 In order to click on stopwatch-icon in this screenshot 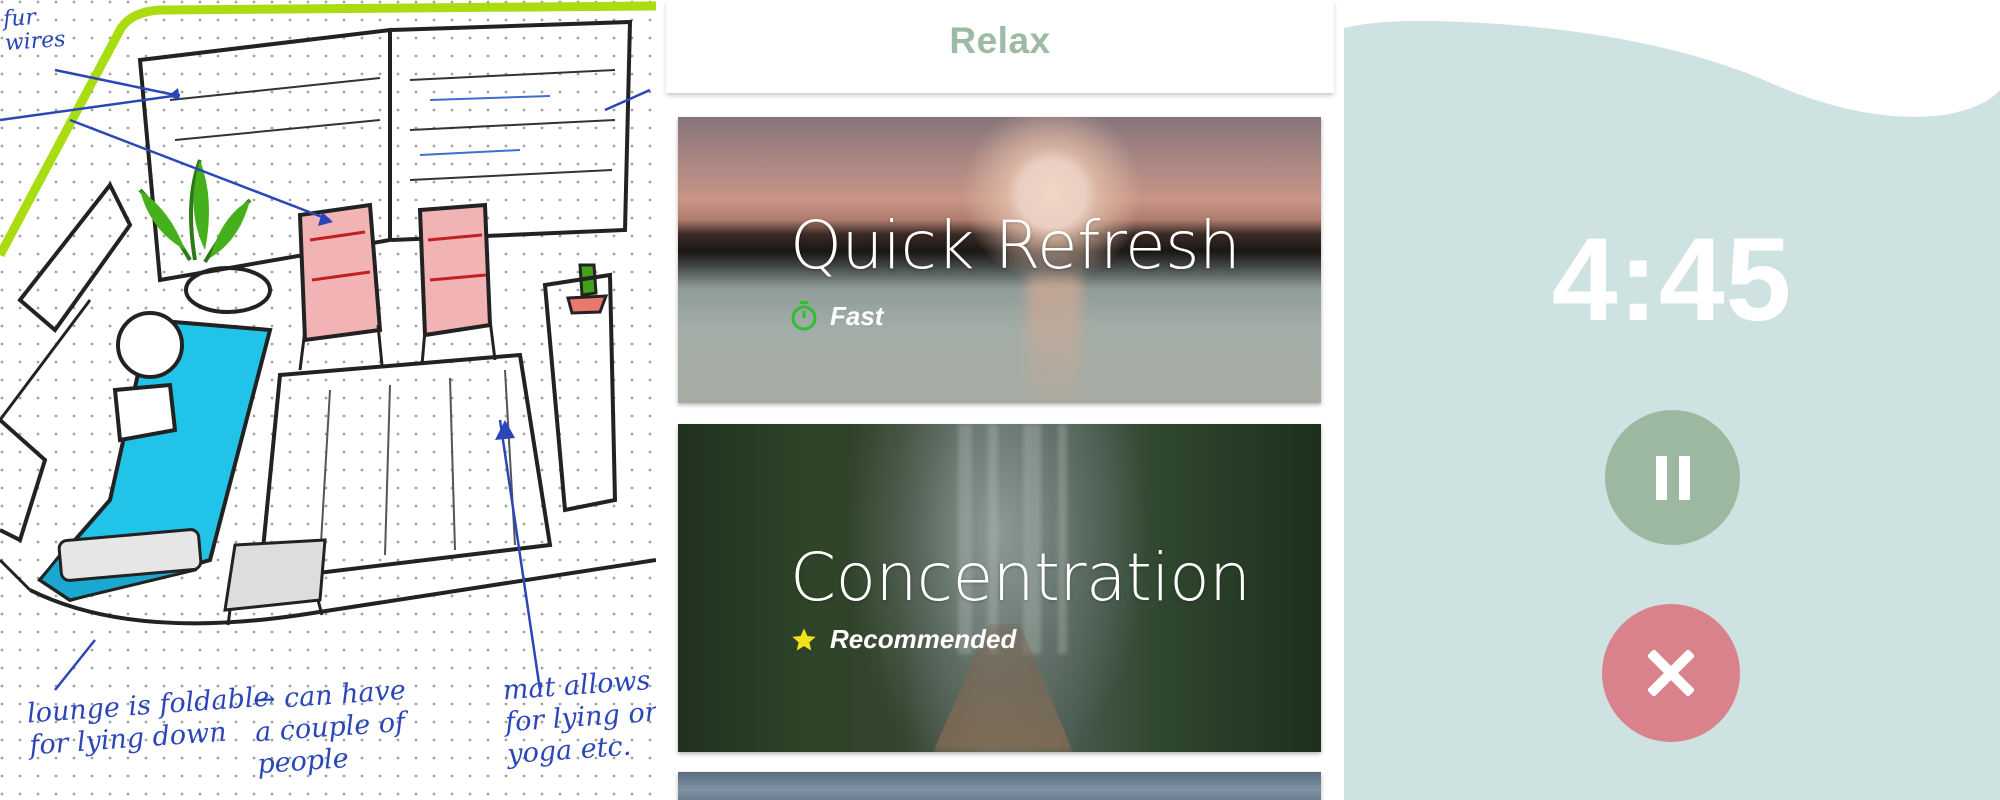, I will do `click(804, 316)`.